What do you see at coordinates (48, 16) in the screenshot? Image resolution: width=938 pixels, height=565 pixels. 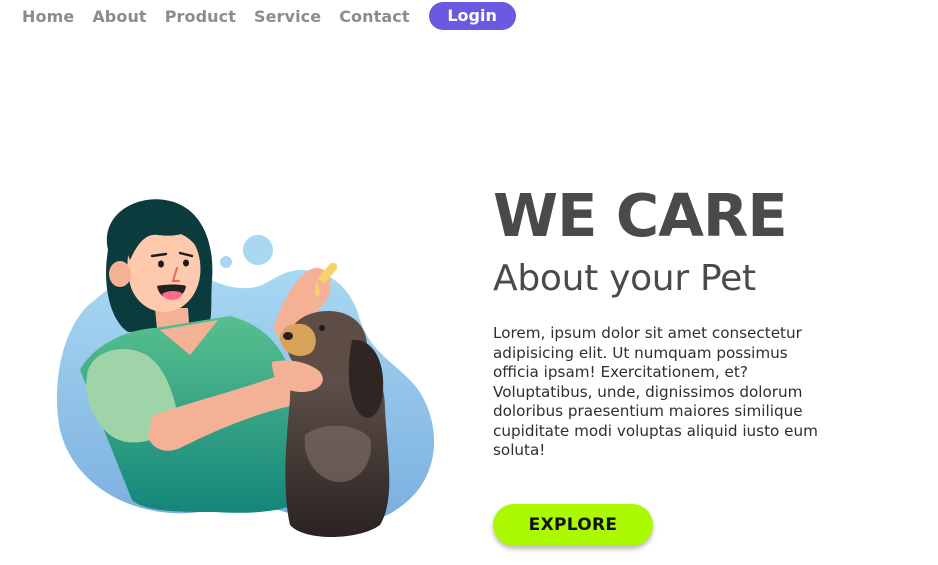 I see `nav-link-home: Home` at bounding box center [48, 16].